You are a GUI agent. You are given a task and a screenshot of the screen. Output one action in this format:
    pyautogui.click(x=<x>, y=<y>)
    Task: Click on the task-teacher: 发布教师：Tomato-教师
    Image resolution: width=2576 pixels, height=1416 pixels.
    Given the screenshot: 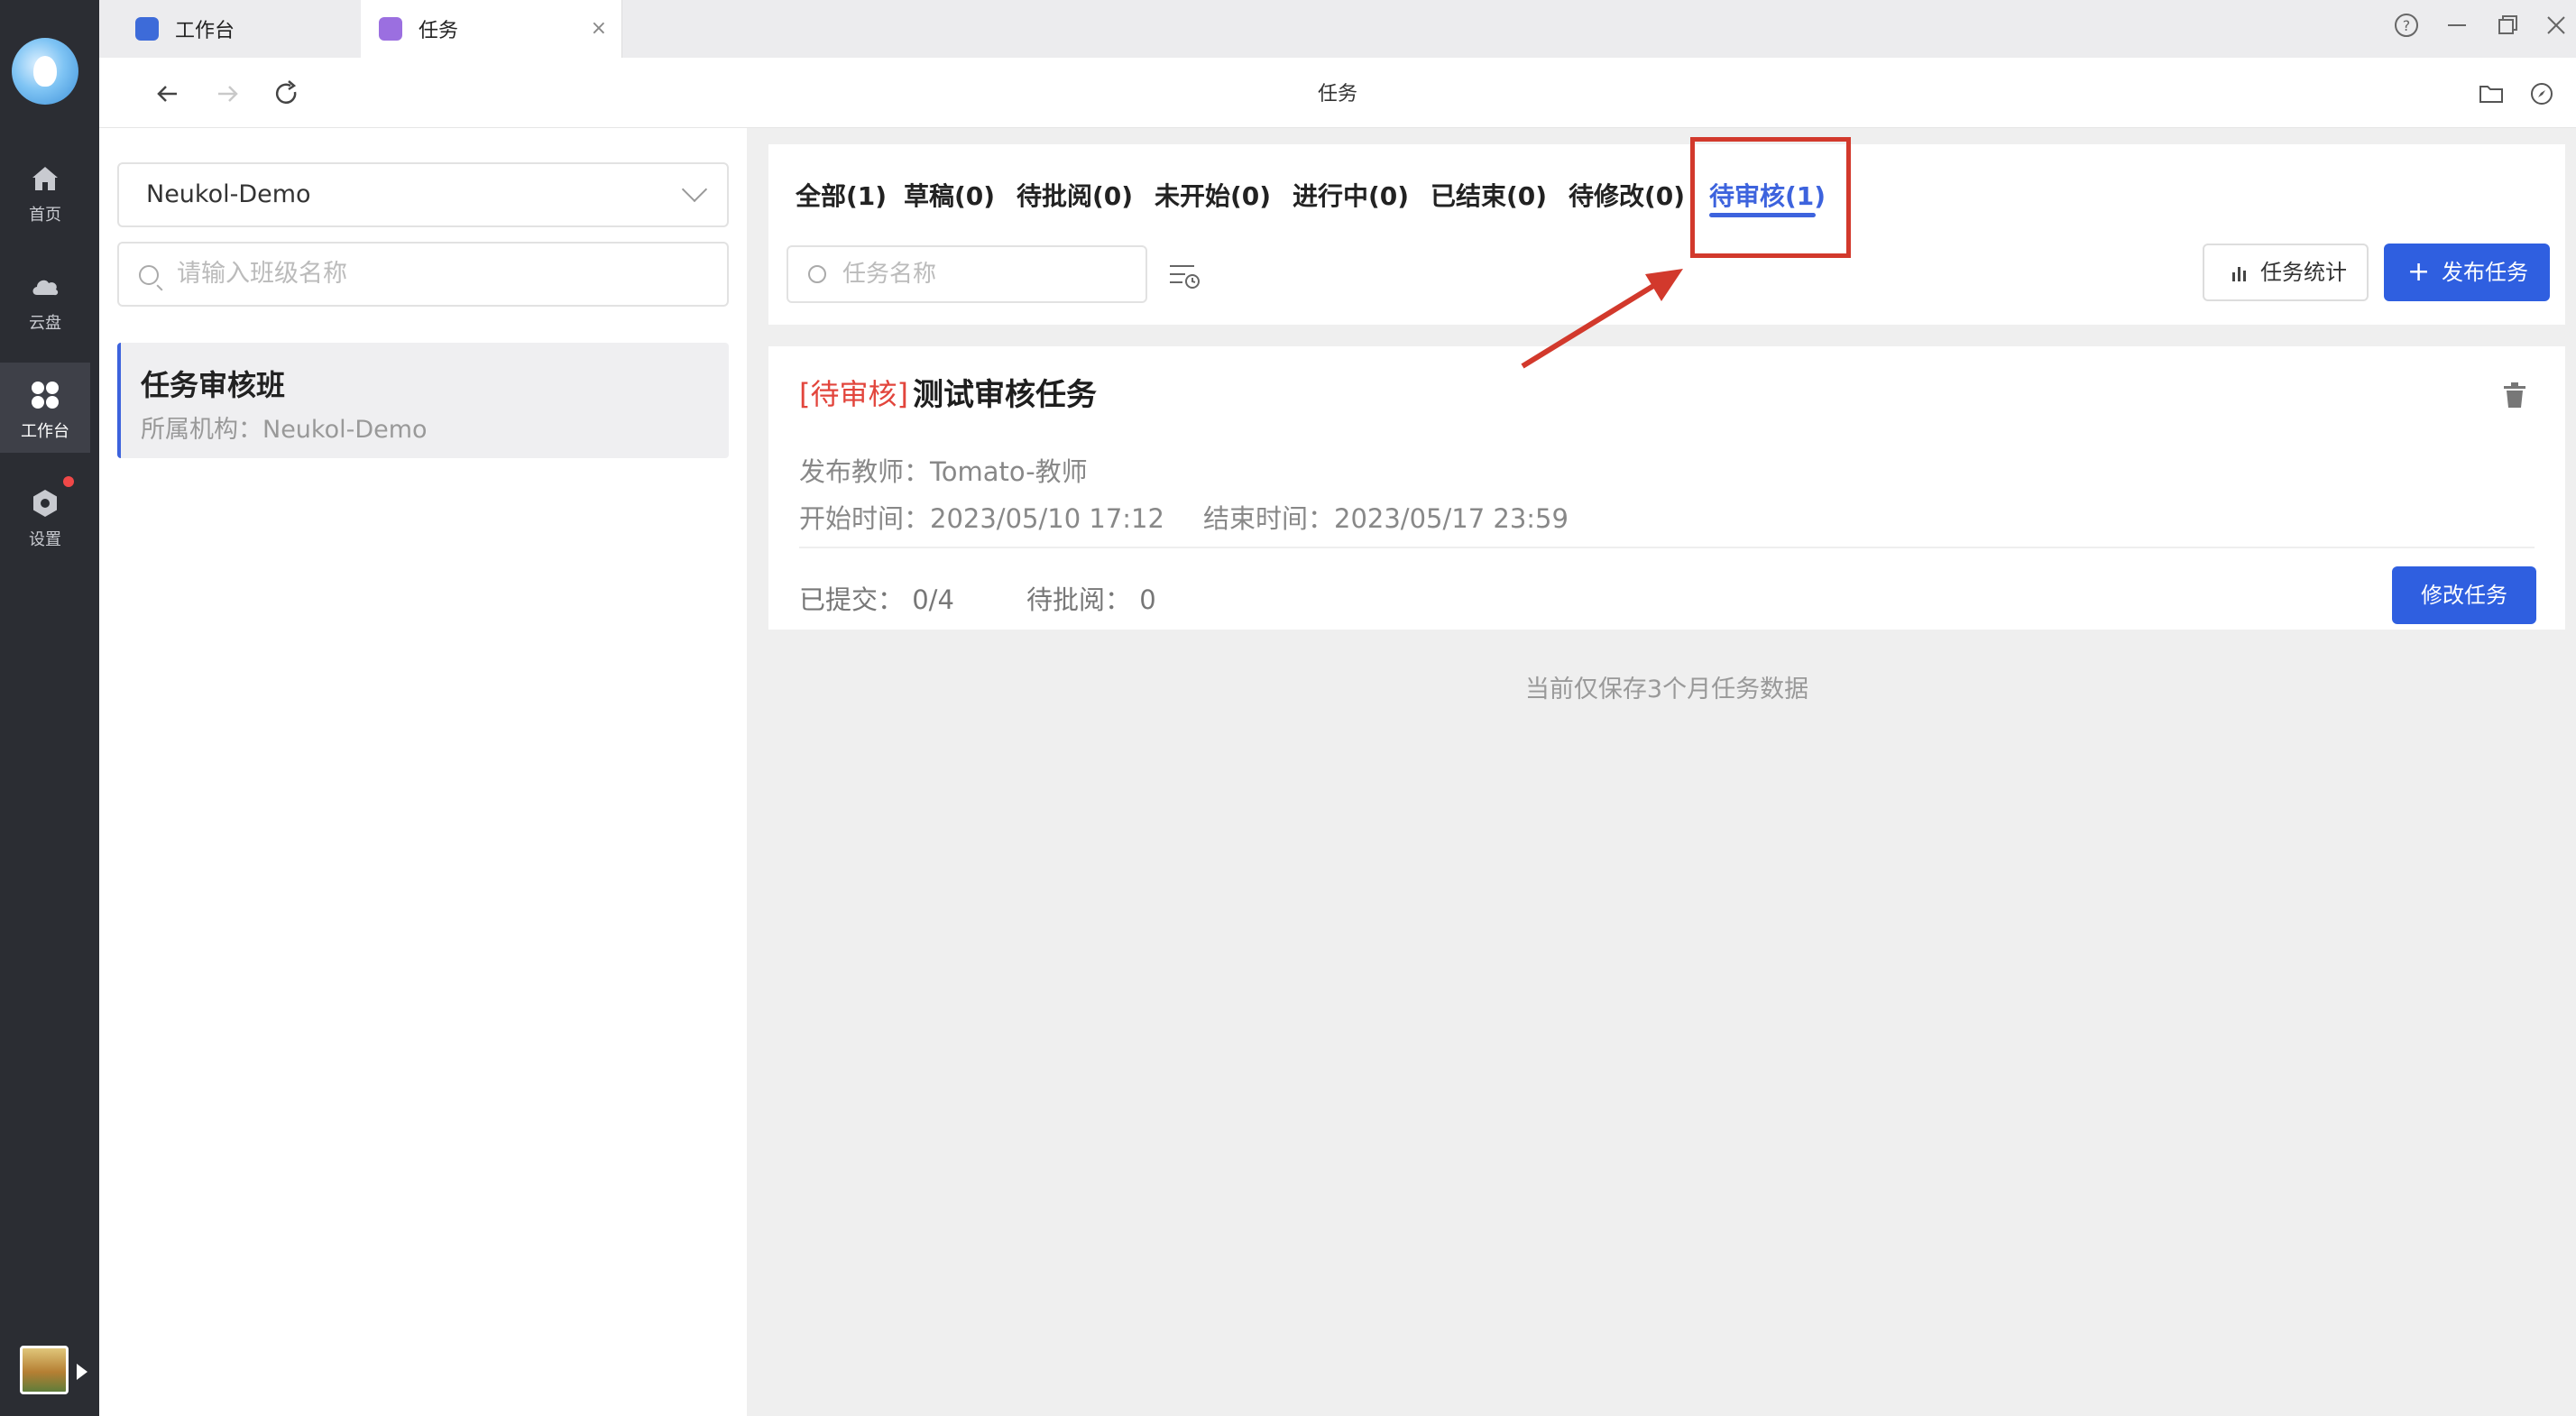 What is the action you would take?
    pyautogui.click(x=943, y=472)
    